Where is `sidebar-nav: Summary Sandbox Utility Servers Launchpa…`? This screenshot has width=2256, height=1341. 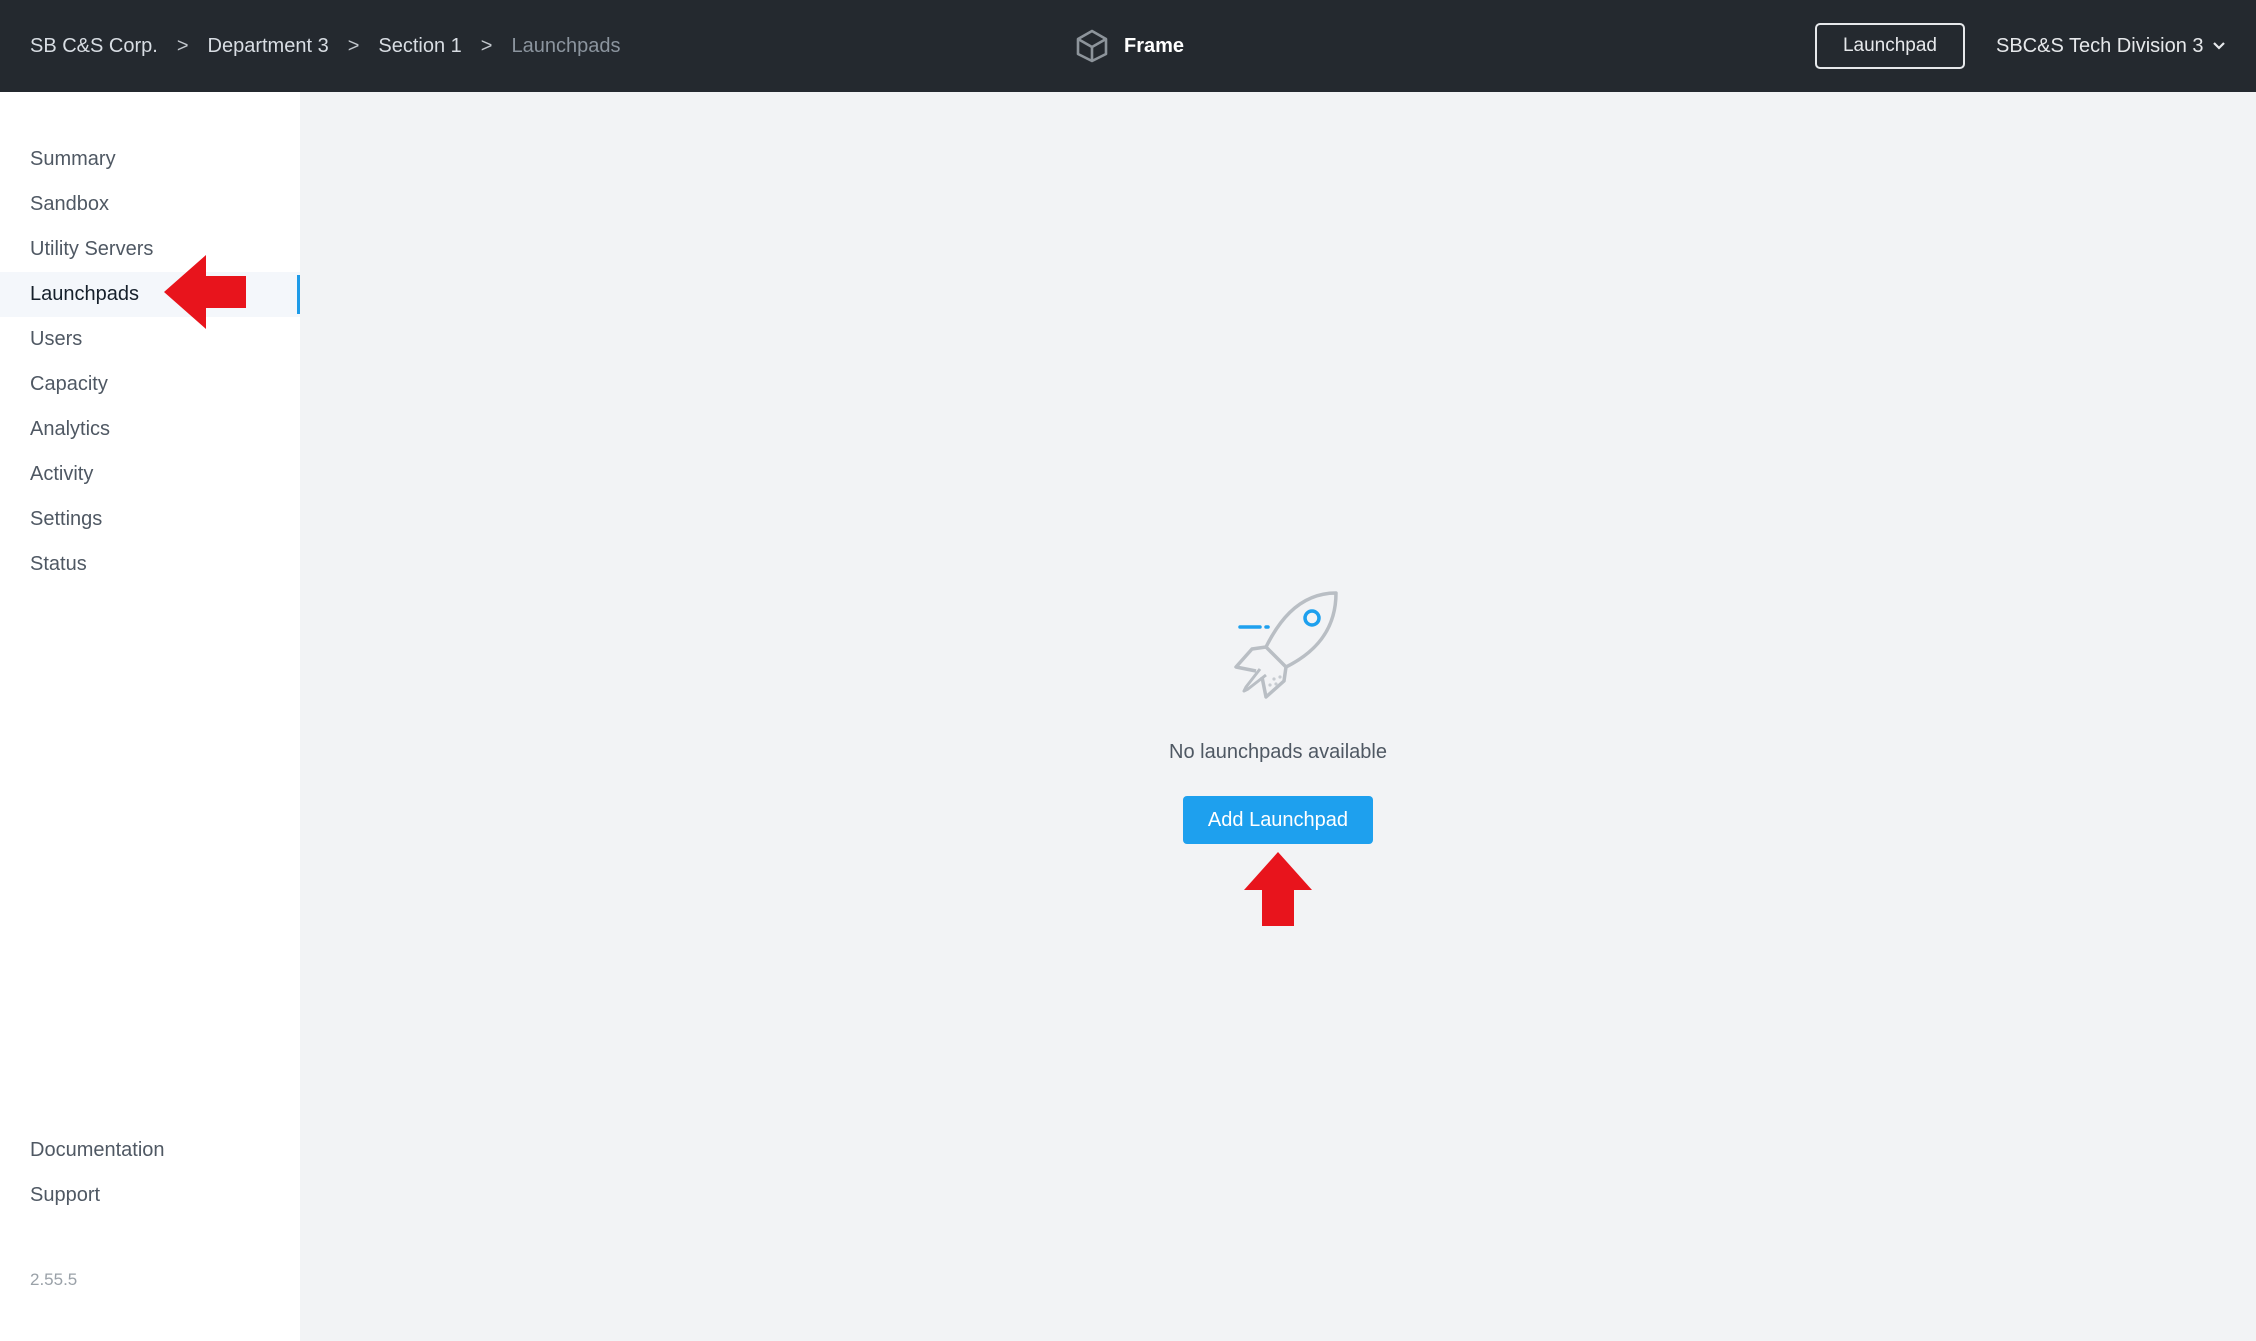
sidebar-nav: Summary Sandbox Utility Servers Launchpa… is located at coordinates (150, 362).